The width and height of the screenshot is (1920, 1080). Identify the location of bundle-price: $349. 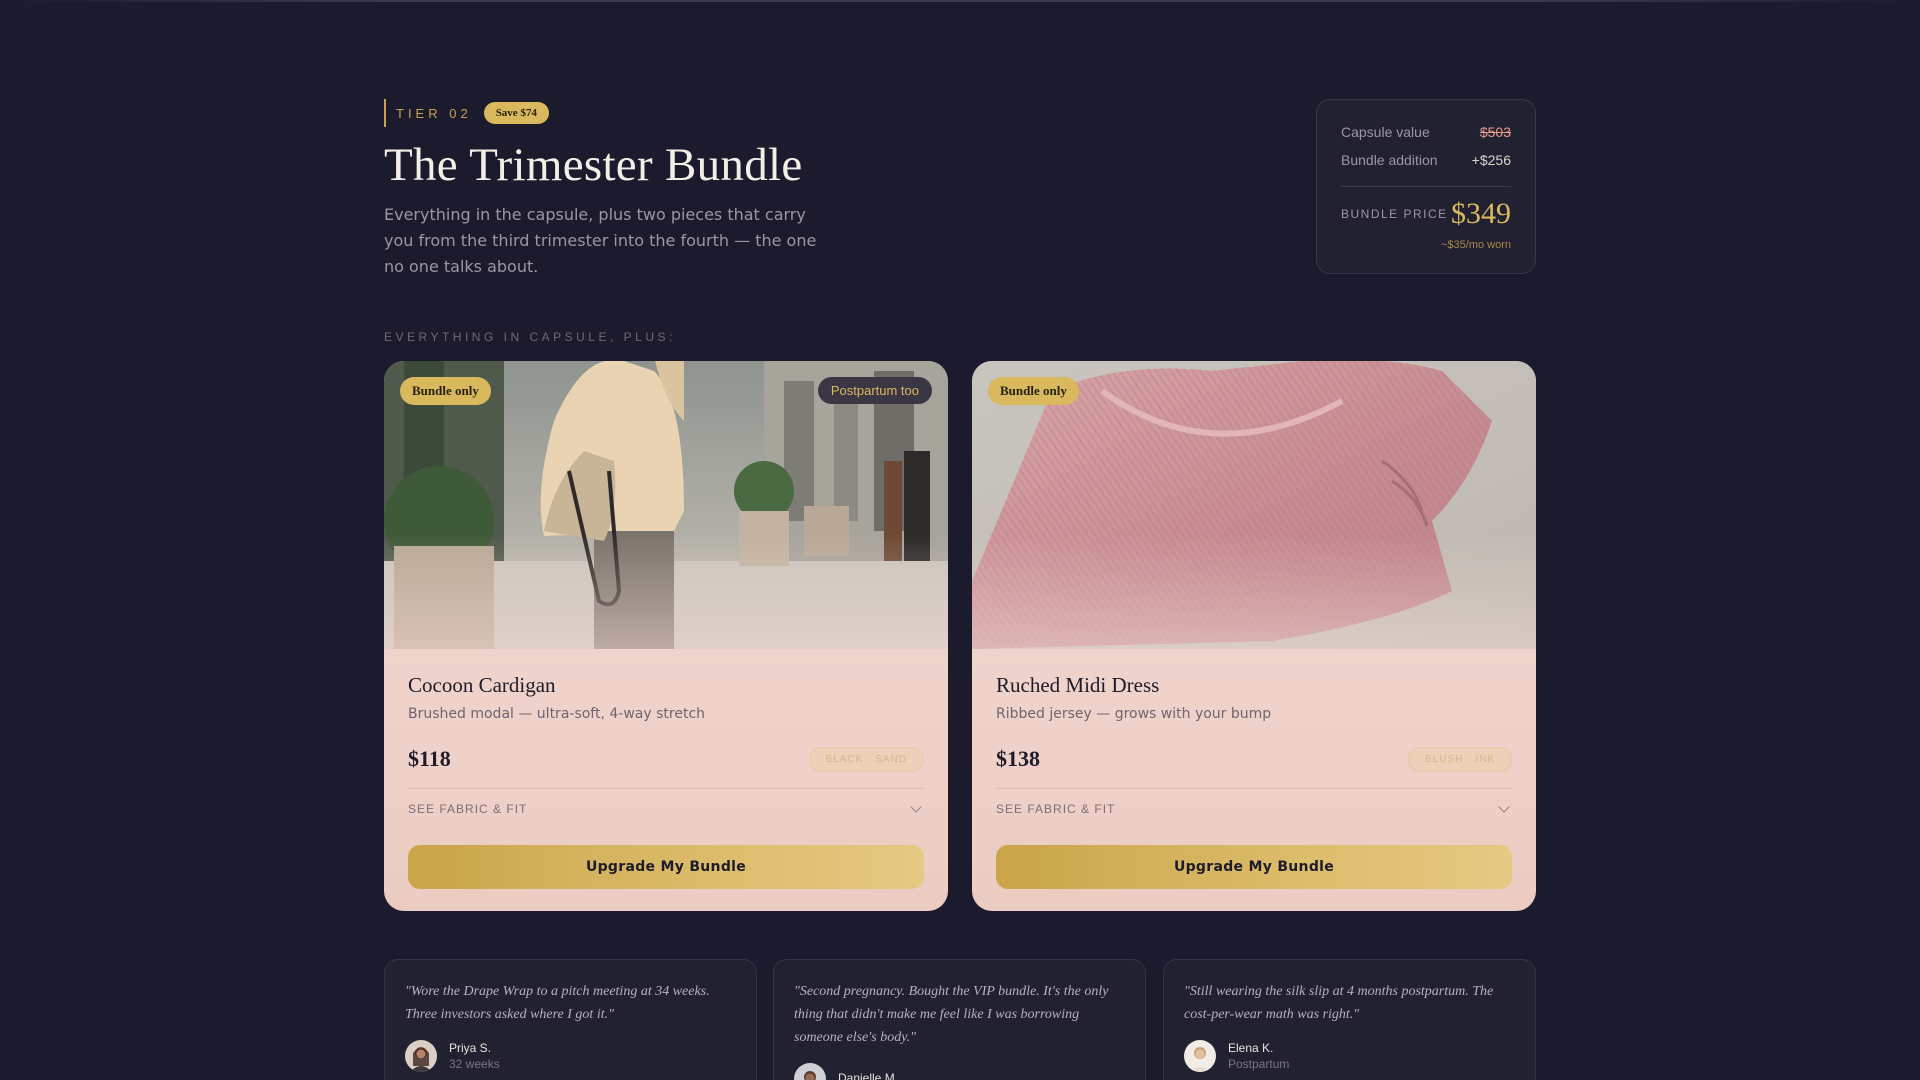
(1481, 213).